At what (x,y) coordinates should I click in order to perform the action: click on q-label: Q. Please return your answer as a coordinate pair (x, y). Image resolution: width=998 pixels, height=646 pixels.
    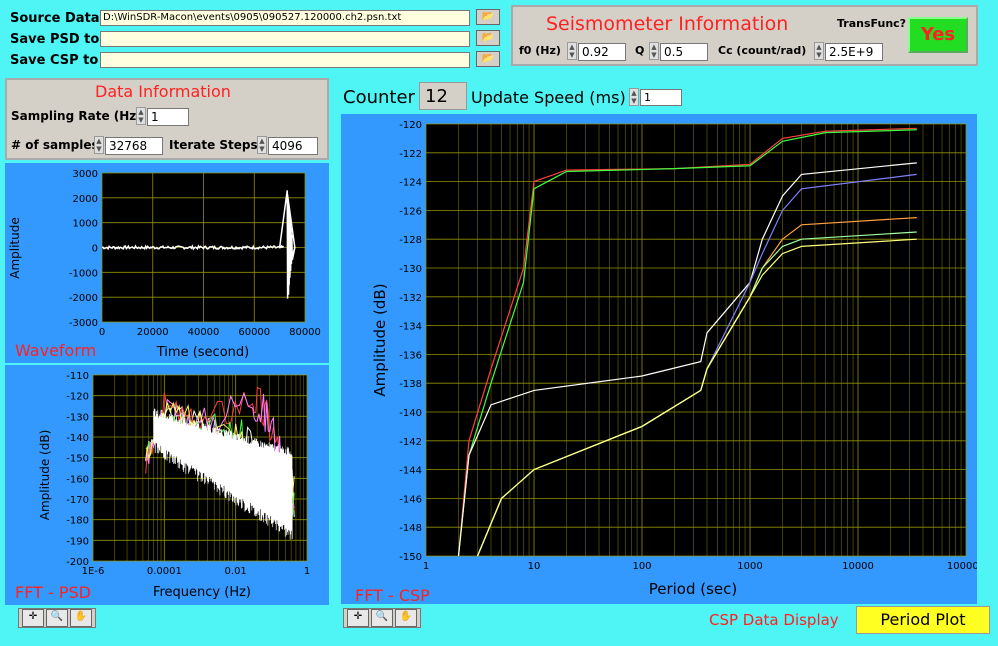
    Looking at the image, I should click on (640, 50).